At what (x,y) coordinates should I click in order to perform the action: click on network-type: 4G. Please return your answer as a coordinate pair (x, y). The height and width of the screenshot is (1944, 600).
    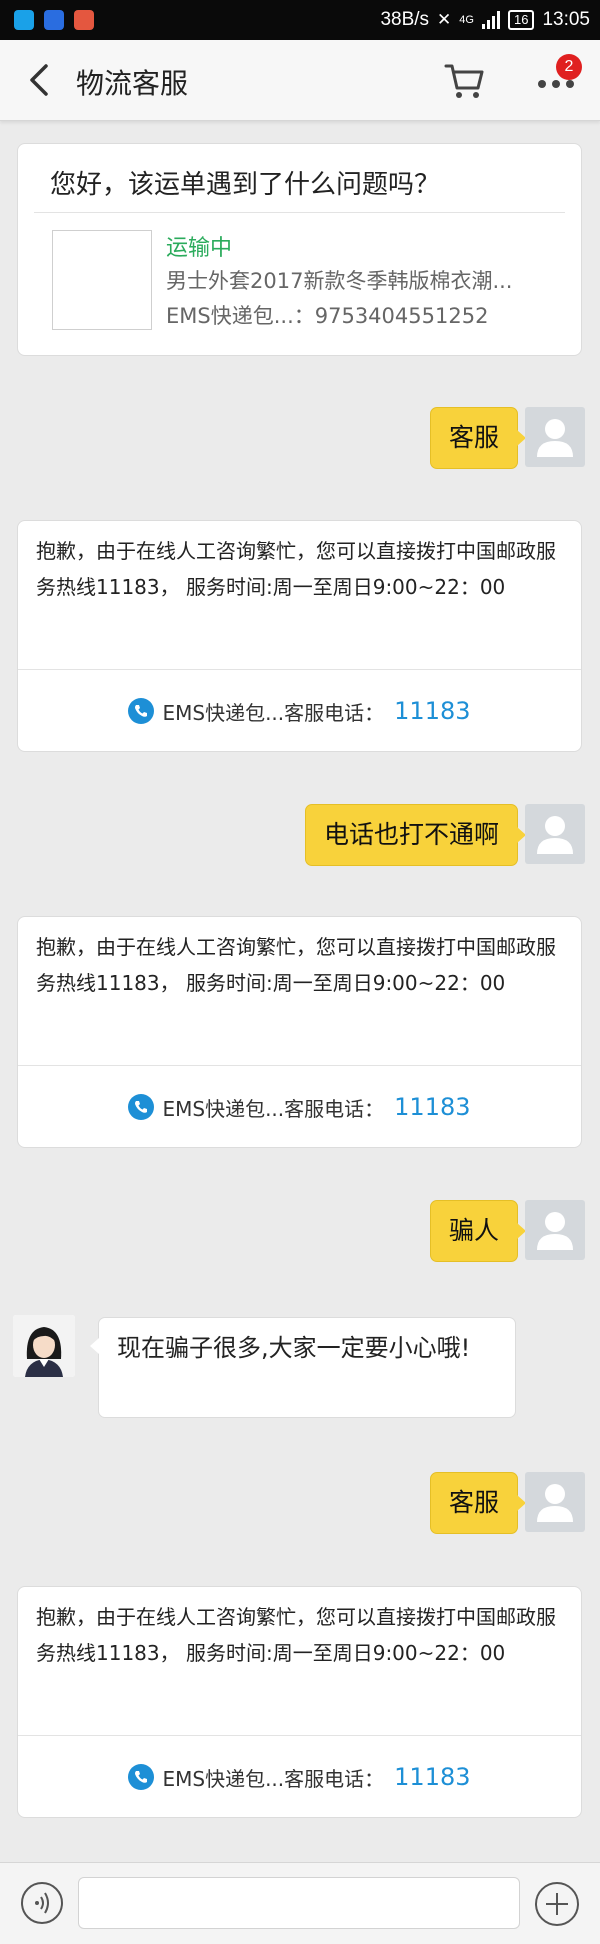
    Looking at the image, I should click on (466, 20).